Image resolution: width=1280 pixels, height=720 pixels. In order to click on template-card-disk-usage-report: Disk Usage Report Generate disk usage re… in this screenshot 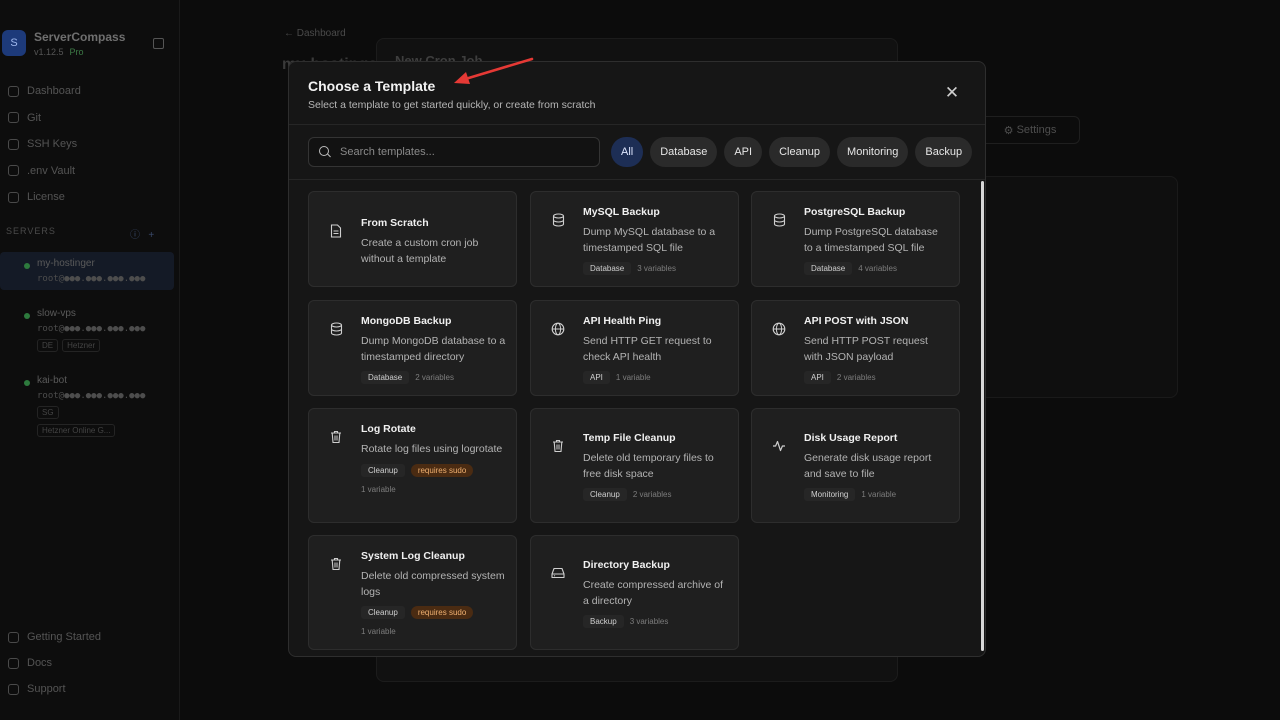, I will do `click(855, 465)`.